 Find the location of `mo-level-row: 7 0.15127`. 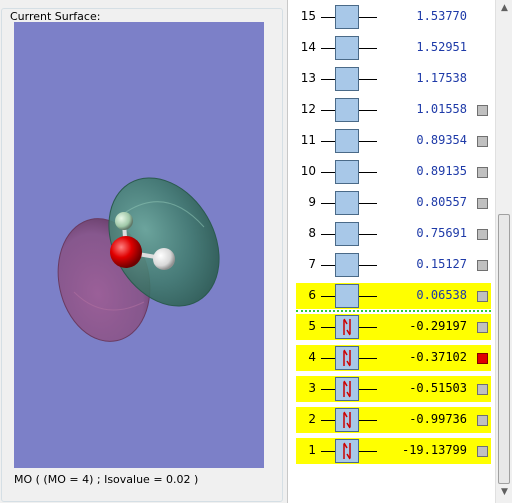

mo-level-row: 7 0.15127 is located at coordinates (393, 265).